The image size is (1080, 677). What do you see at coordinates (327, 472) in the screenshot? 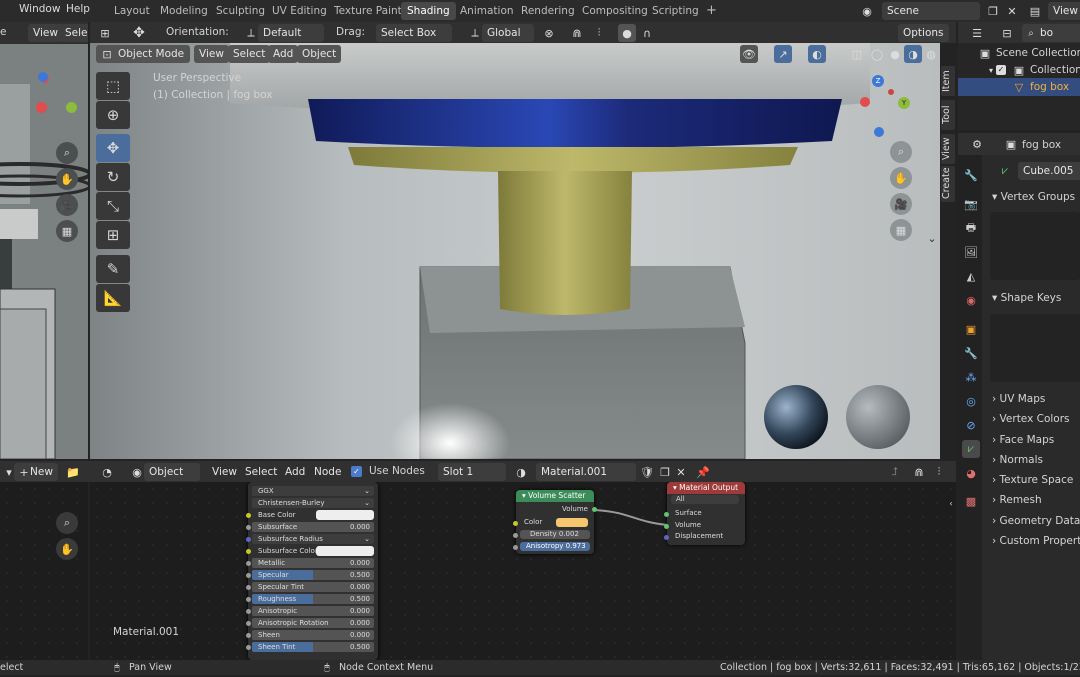
I see `node-menu-node: Node` at bounding box center [327, 472].